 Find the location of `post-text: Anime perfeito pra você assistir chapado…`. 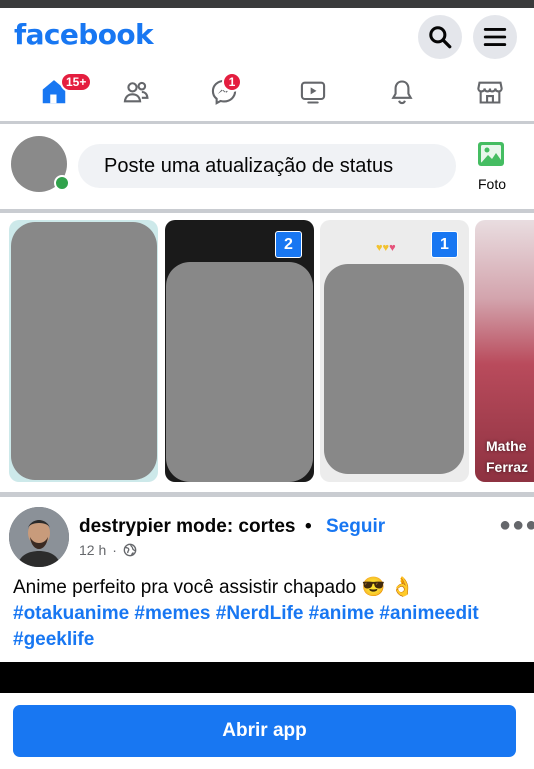

post-text: Anime perfeito pra você assistir chapado… is located at coordinates (214, 587).